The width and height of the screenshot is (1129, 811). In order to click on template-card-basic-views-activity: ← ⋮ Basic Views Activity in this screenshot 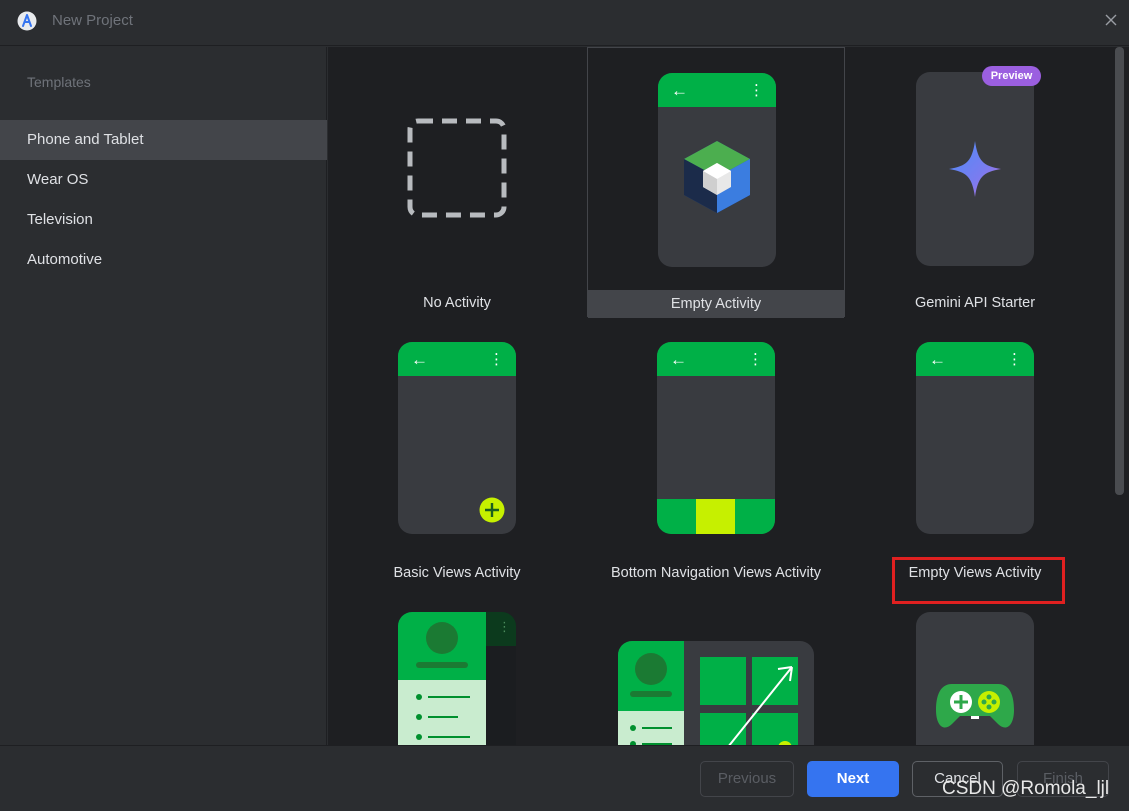, I will do `click(457, 452)`.